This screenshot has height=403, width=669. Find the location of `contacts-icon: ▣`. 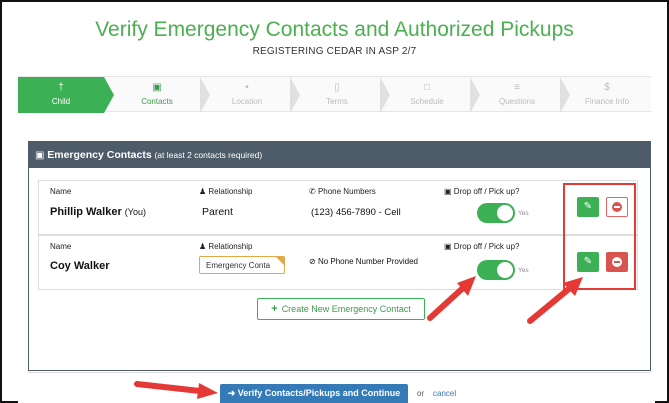

contacts-icon: ▣ is located at coordinates (157, 87).